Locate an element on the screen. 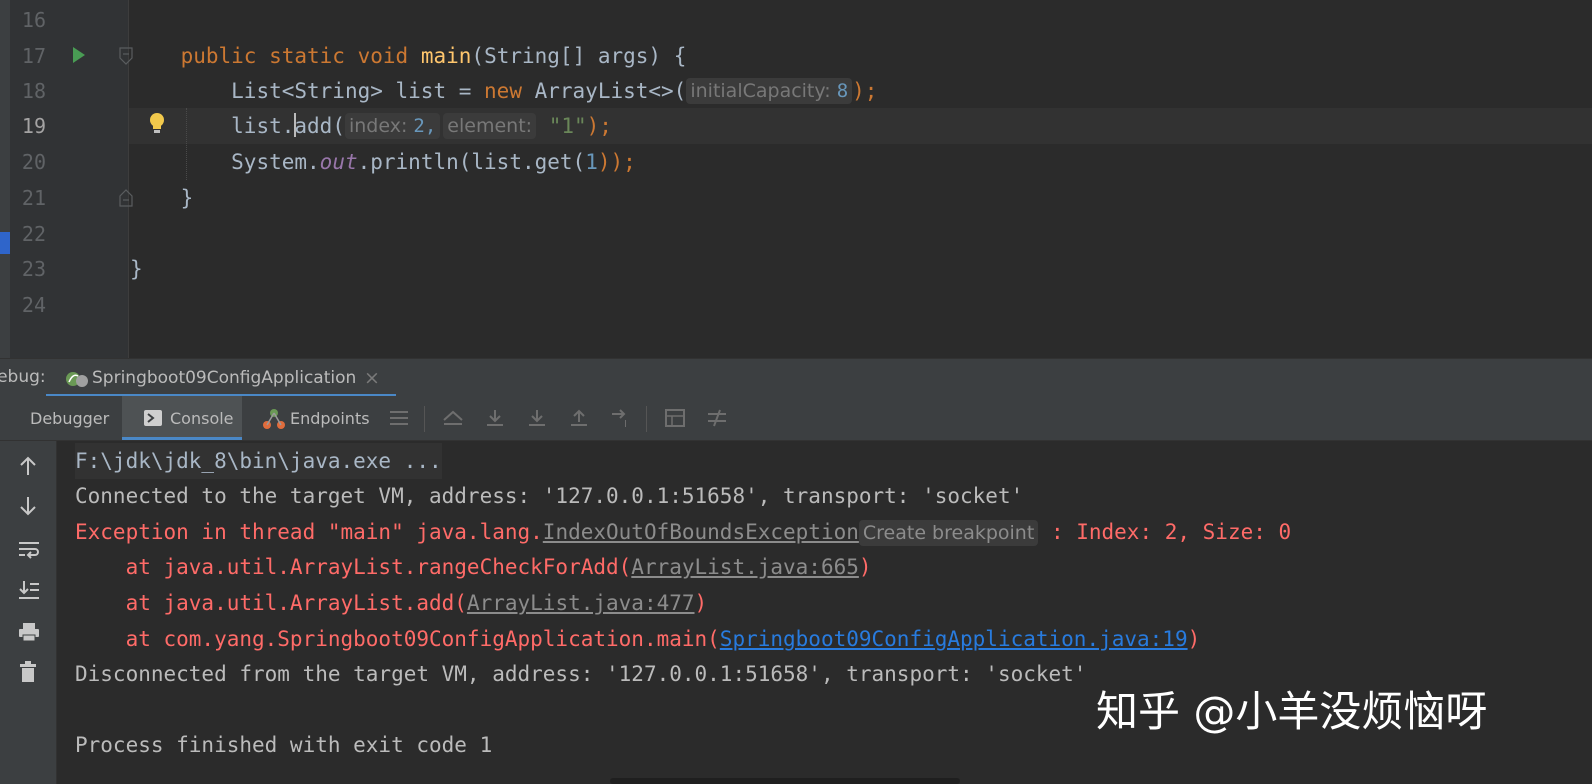 Image resolution: width=1592 pixels, height=784 pixels. code-line-19: list.add(index: 2, element: "1"); is located at coordinates (371, 126).